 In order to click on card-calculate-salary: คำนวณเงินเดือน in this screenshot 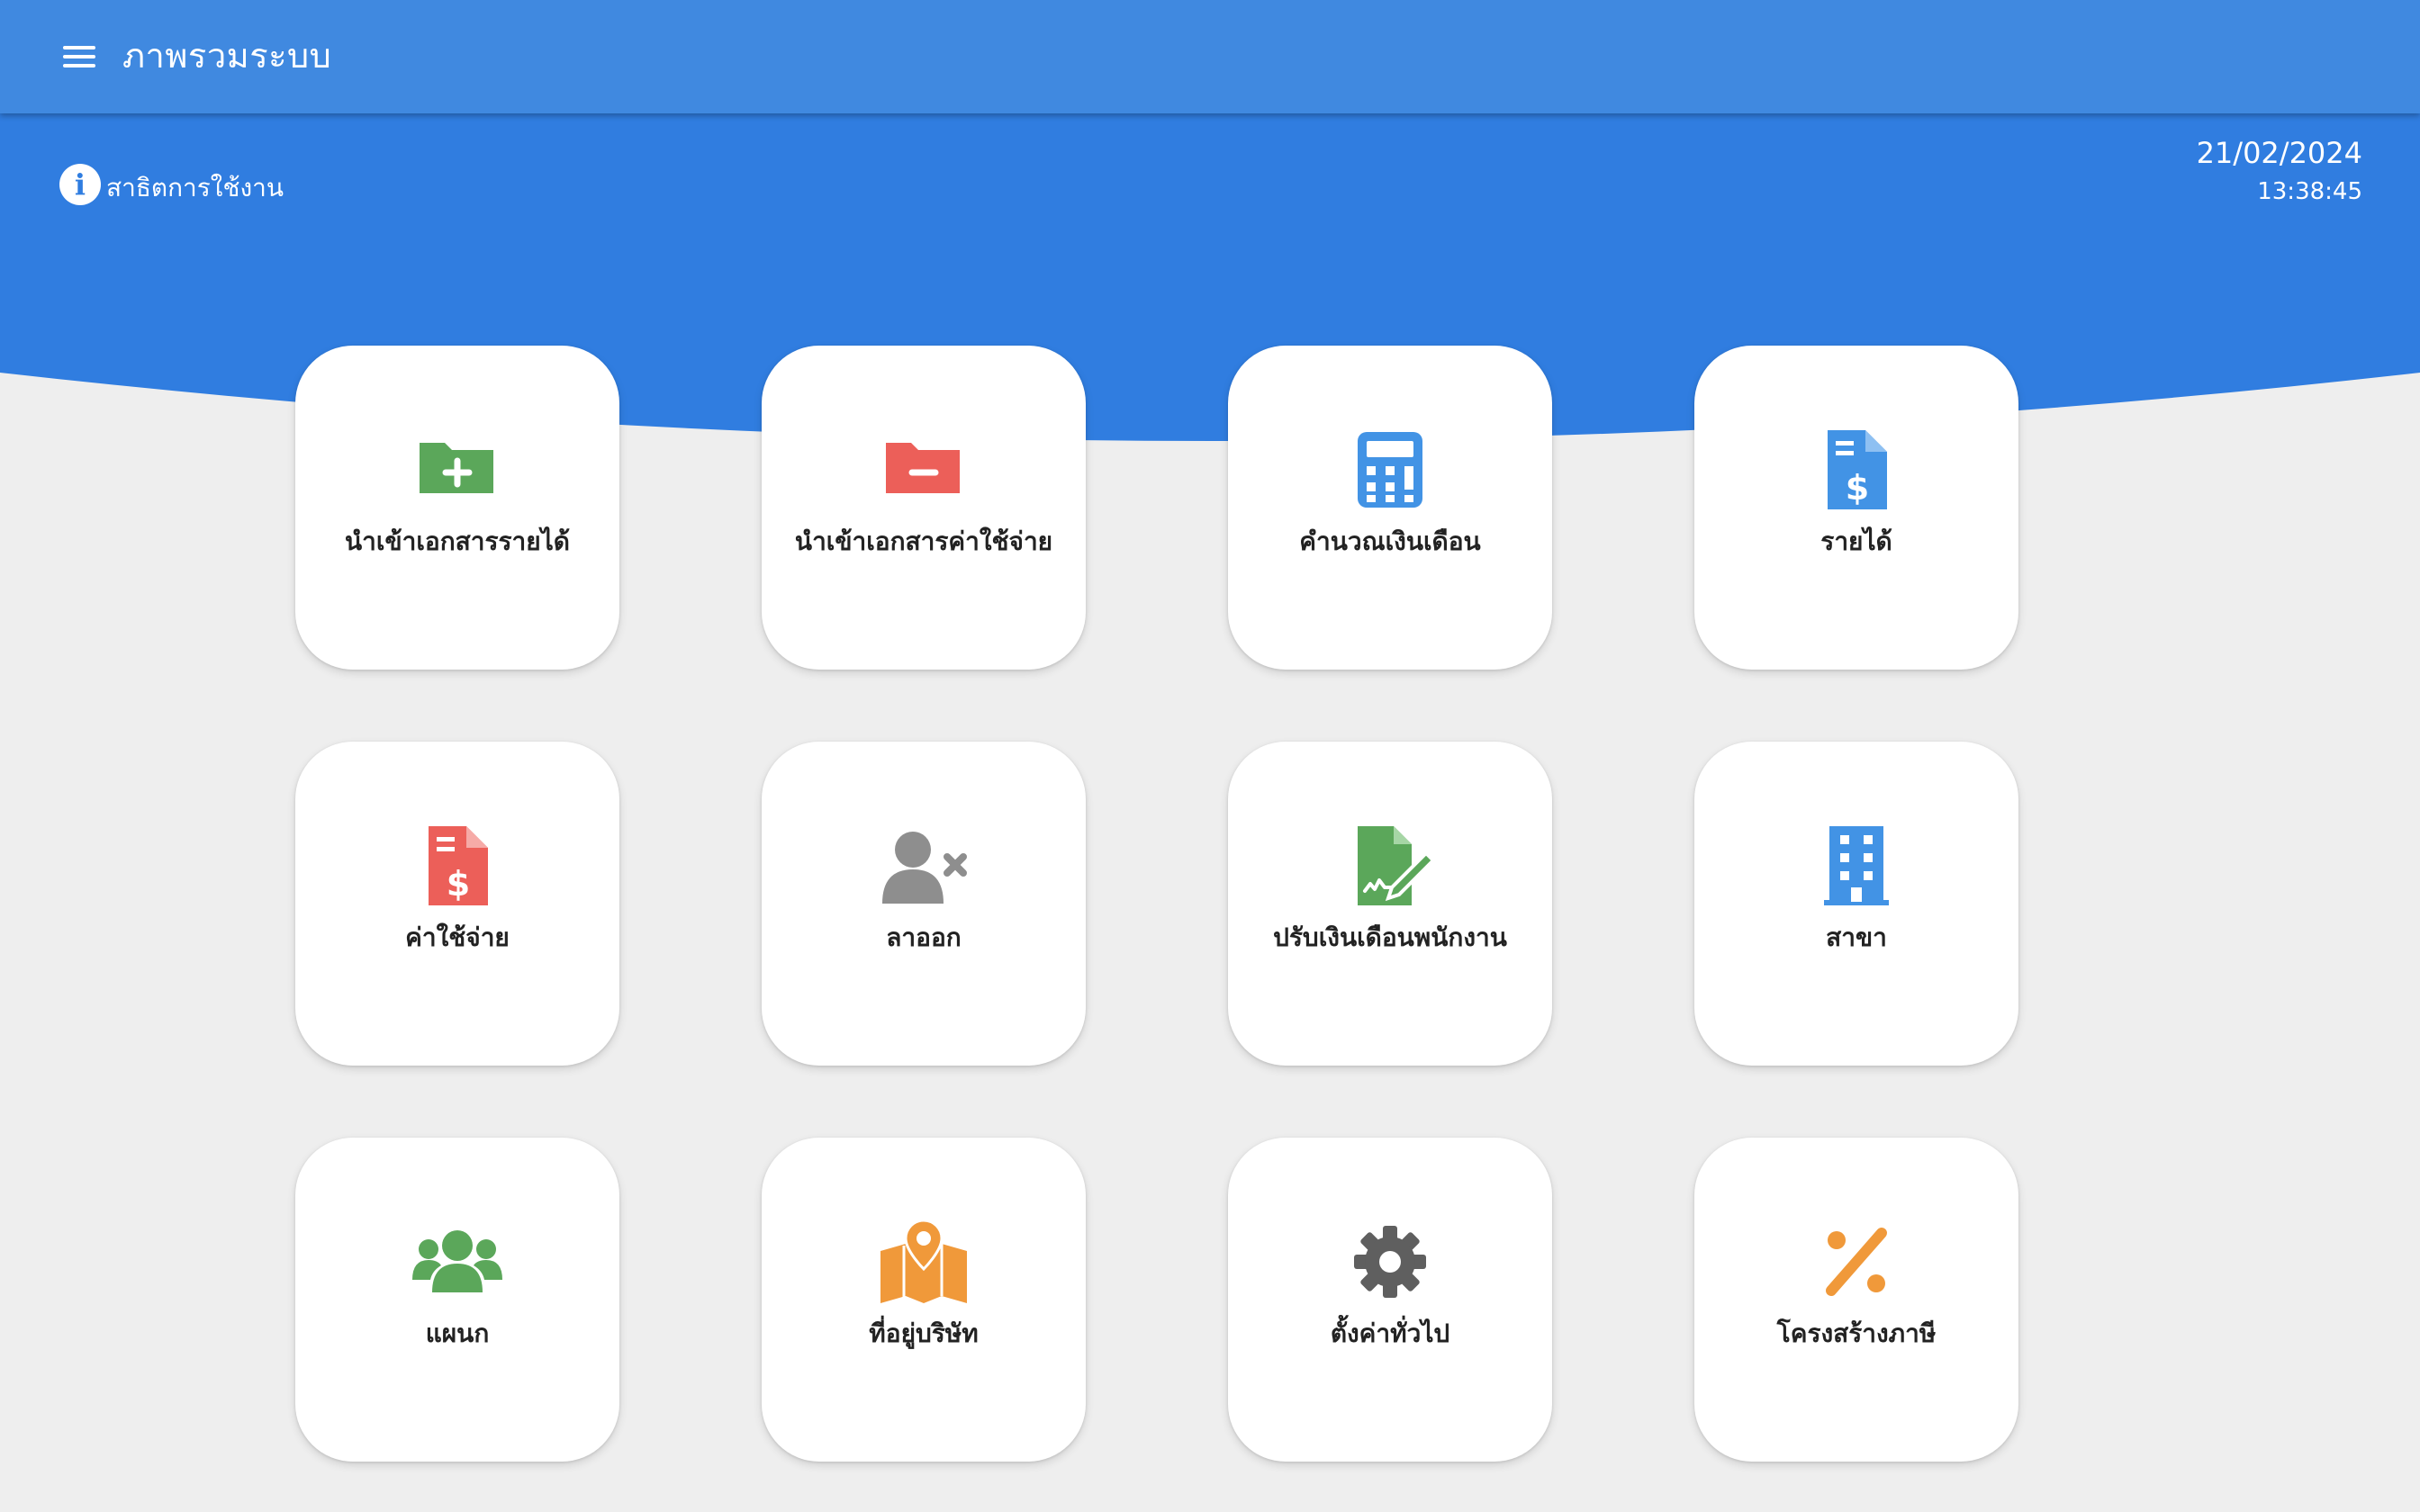, I will do `click(1390, 508)`.